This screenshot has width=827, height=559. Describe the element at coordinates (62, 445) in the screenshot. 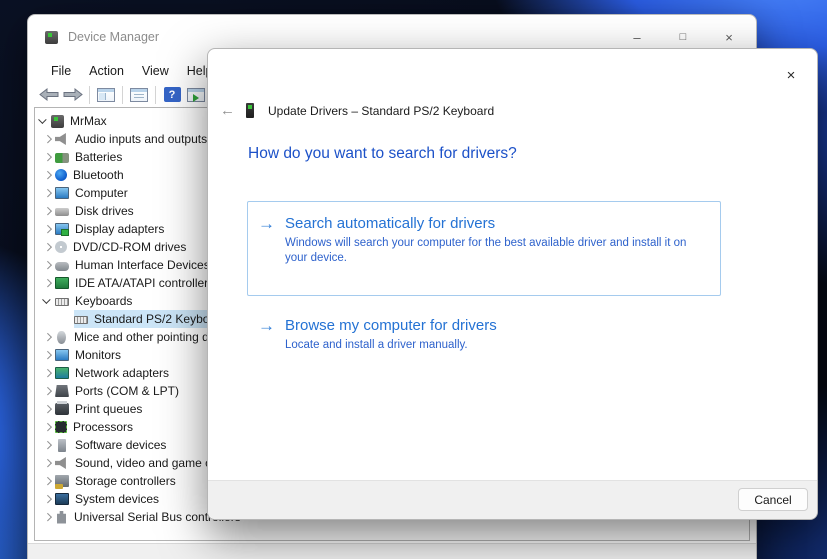

I see `software-icon` at that location.